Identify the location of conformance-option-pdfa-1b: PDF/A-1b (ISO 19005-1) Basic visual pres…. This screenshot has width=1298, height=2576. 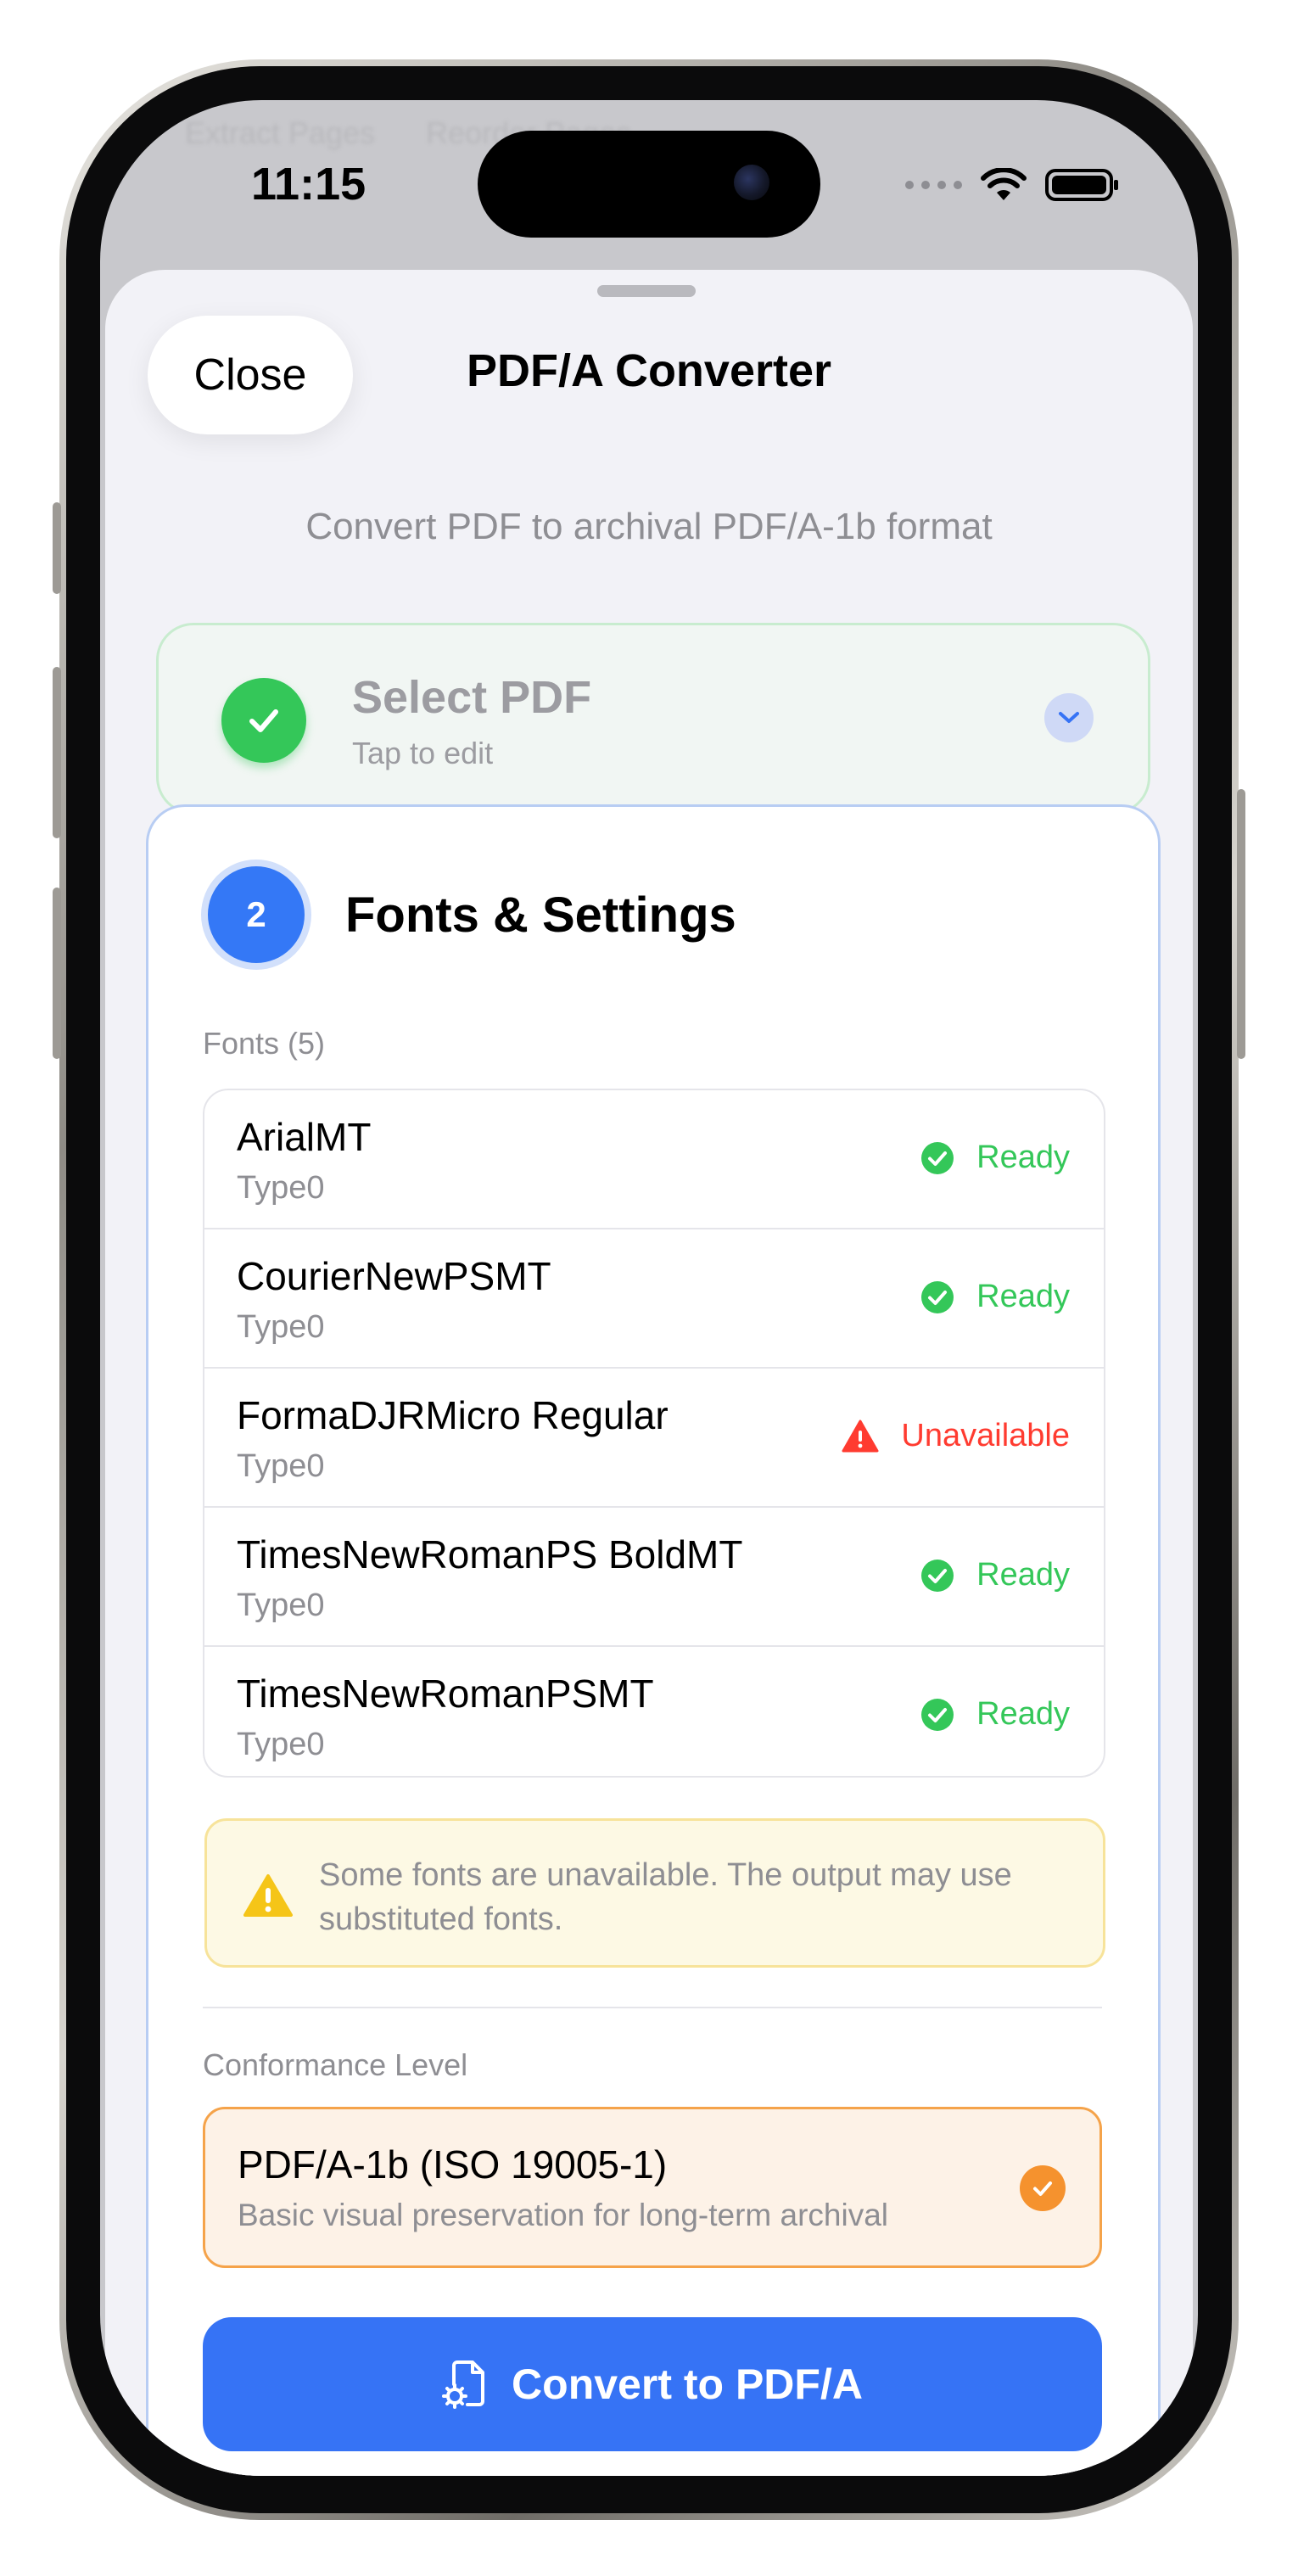
(652, 2187).